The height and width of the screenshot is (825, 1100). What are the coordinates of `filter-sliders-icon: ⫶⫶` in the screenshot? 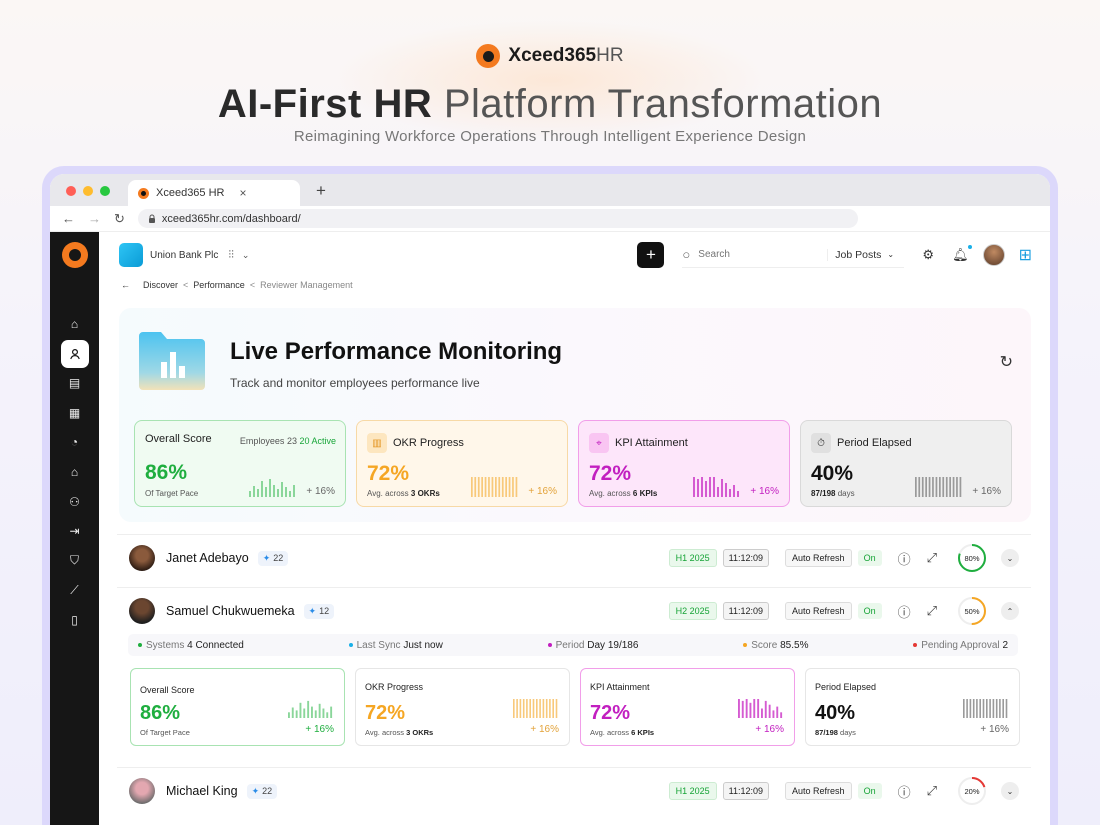 It's located at (231, 255).